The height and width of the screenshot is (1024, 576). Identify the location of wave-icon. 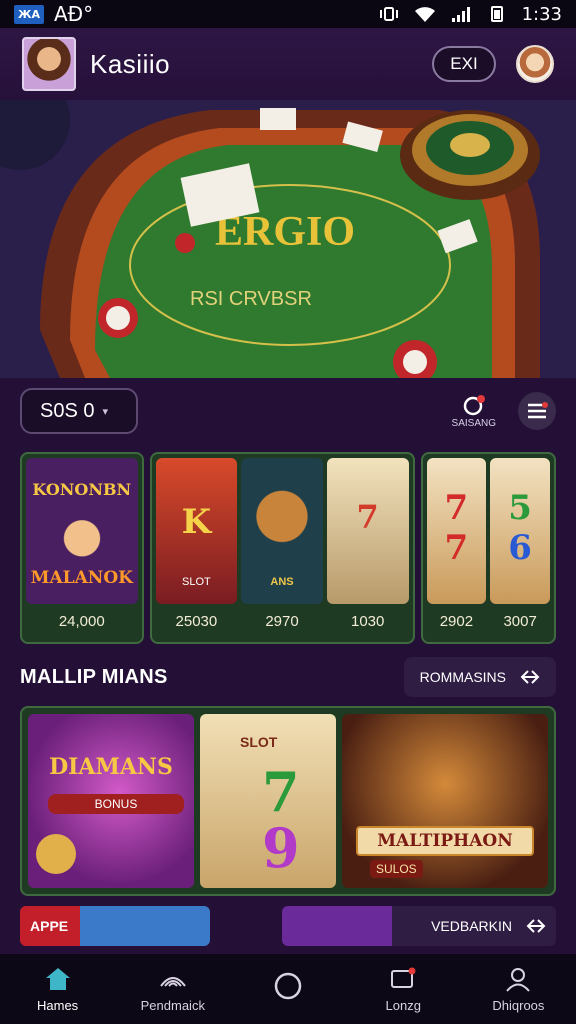
(172, 981).